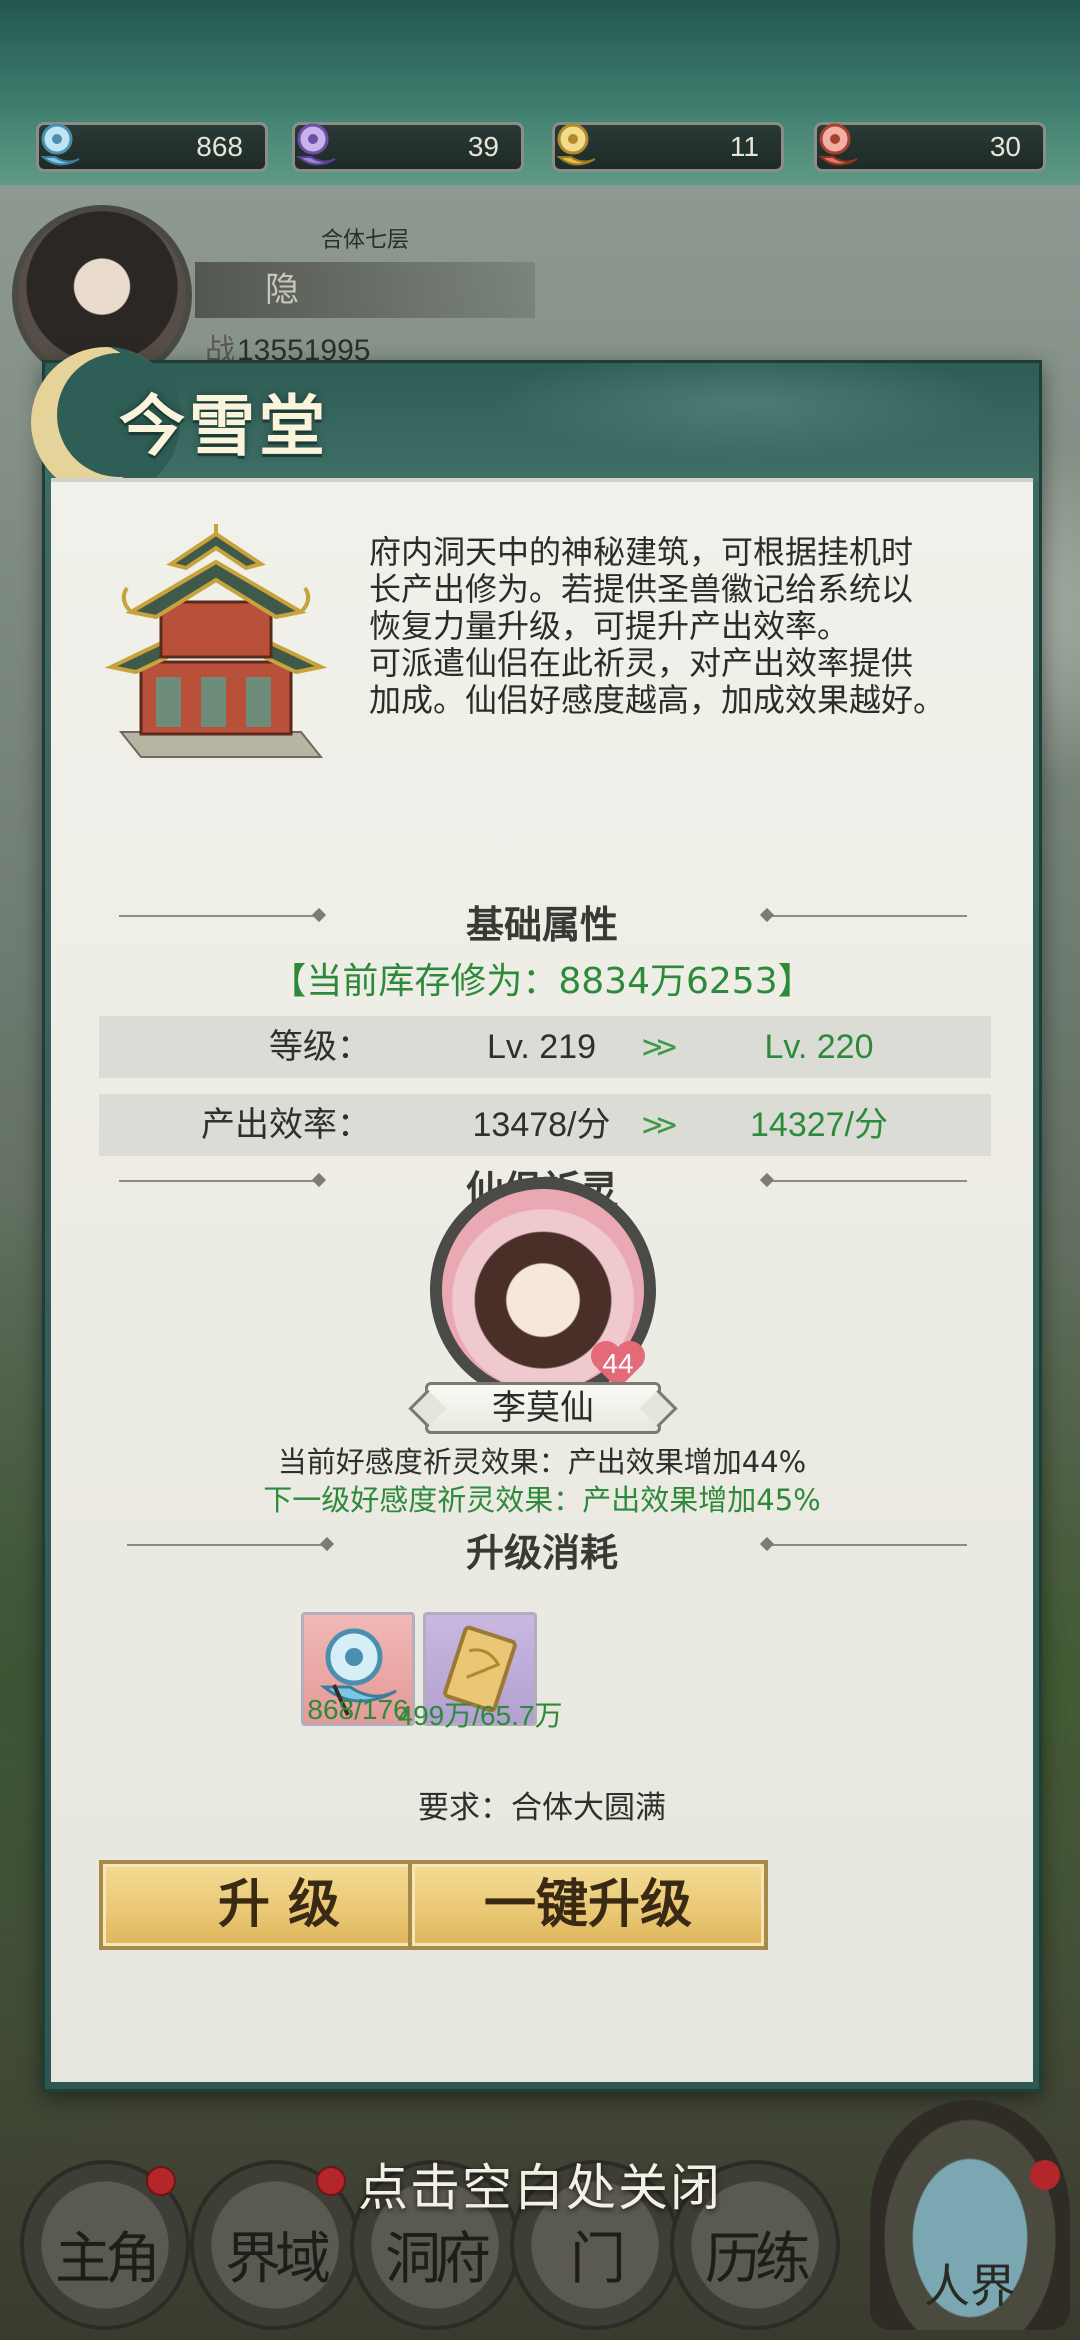 The height and width of the screenshot is (2340, 1080). What do you see at coordinates (641, 589) in the screenshot?
I see `description-line: 长产出修为。若提供圣兽徽记给系统以` at bounding box center [641, 589].